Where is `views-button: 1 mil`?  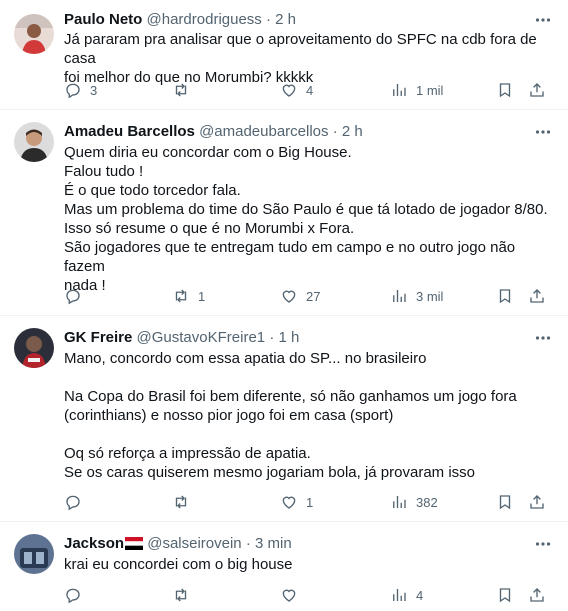
views-button: 1 mil is located at coordinates (416, 90).